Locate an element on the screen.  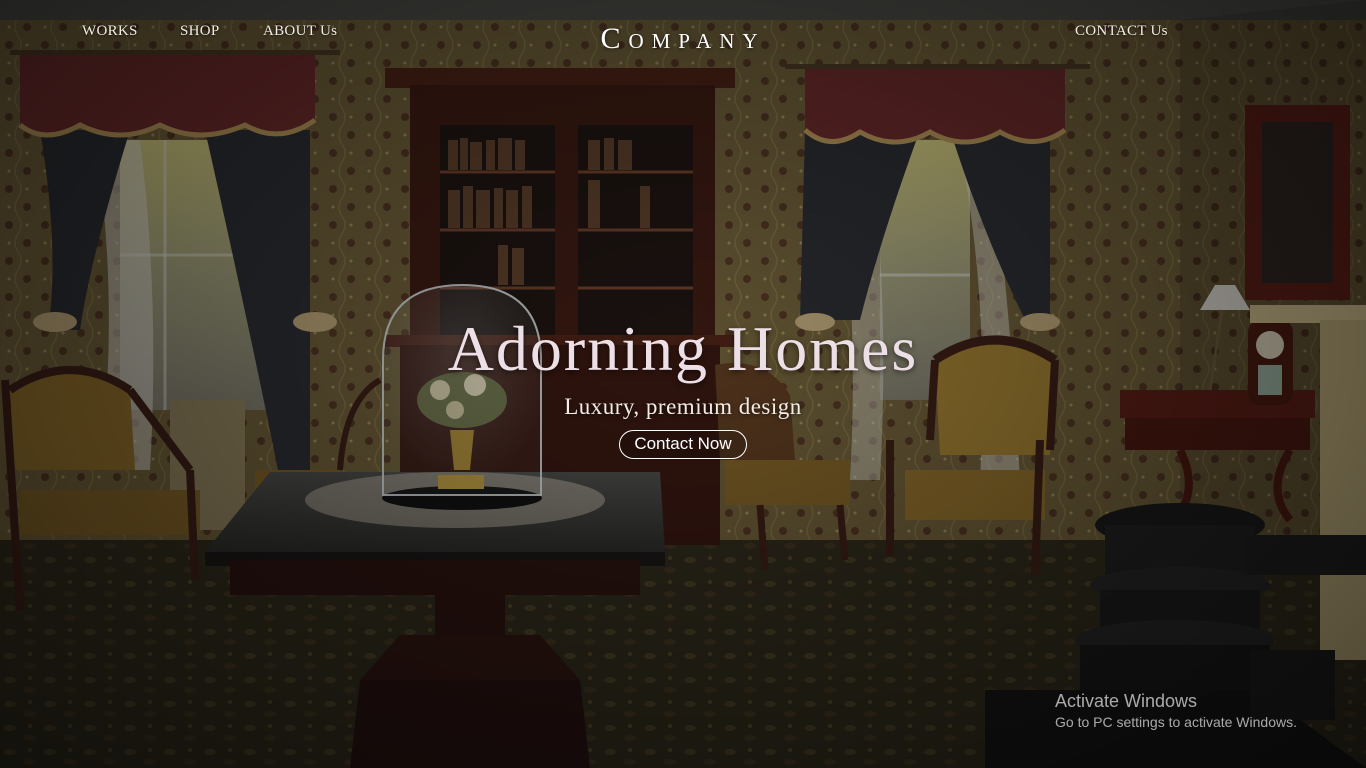
nav-link-about-us: ABOUT Us is located at coordinates (300, 31).